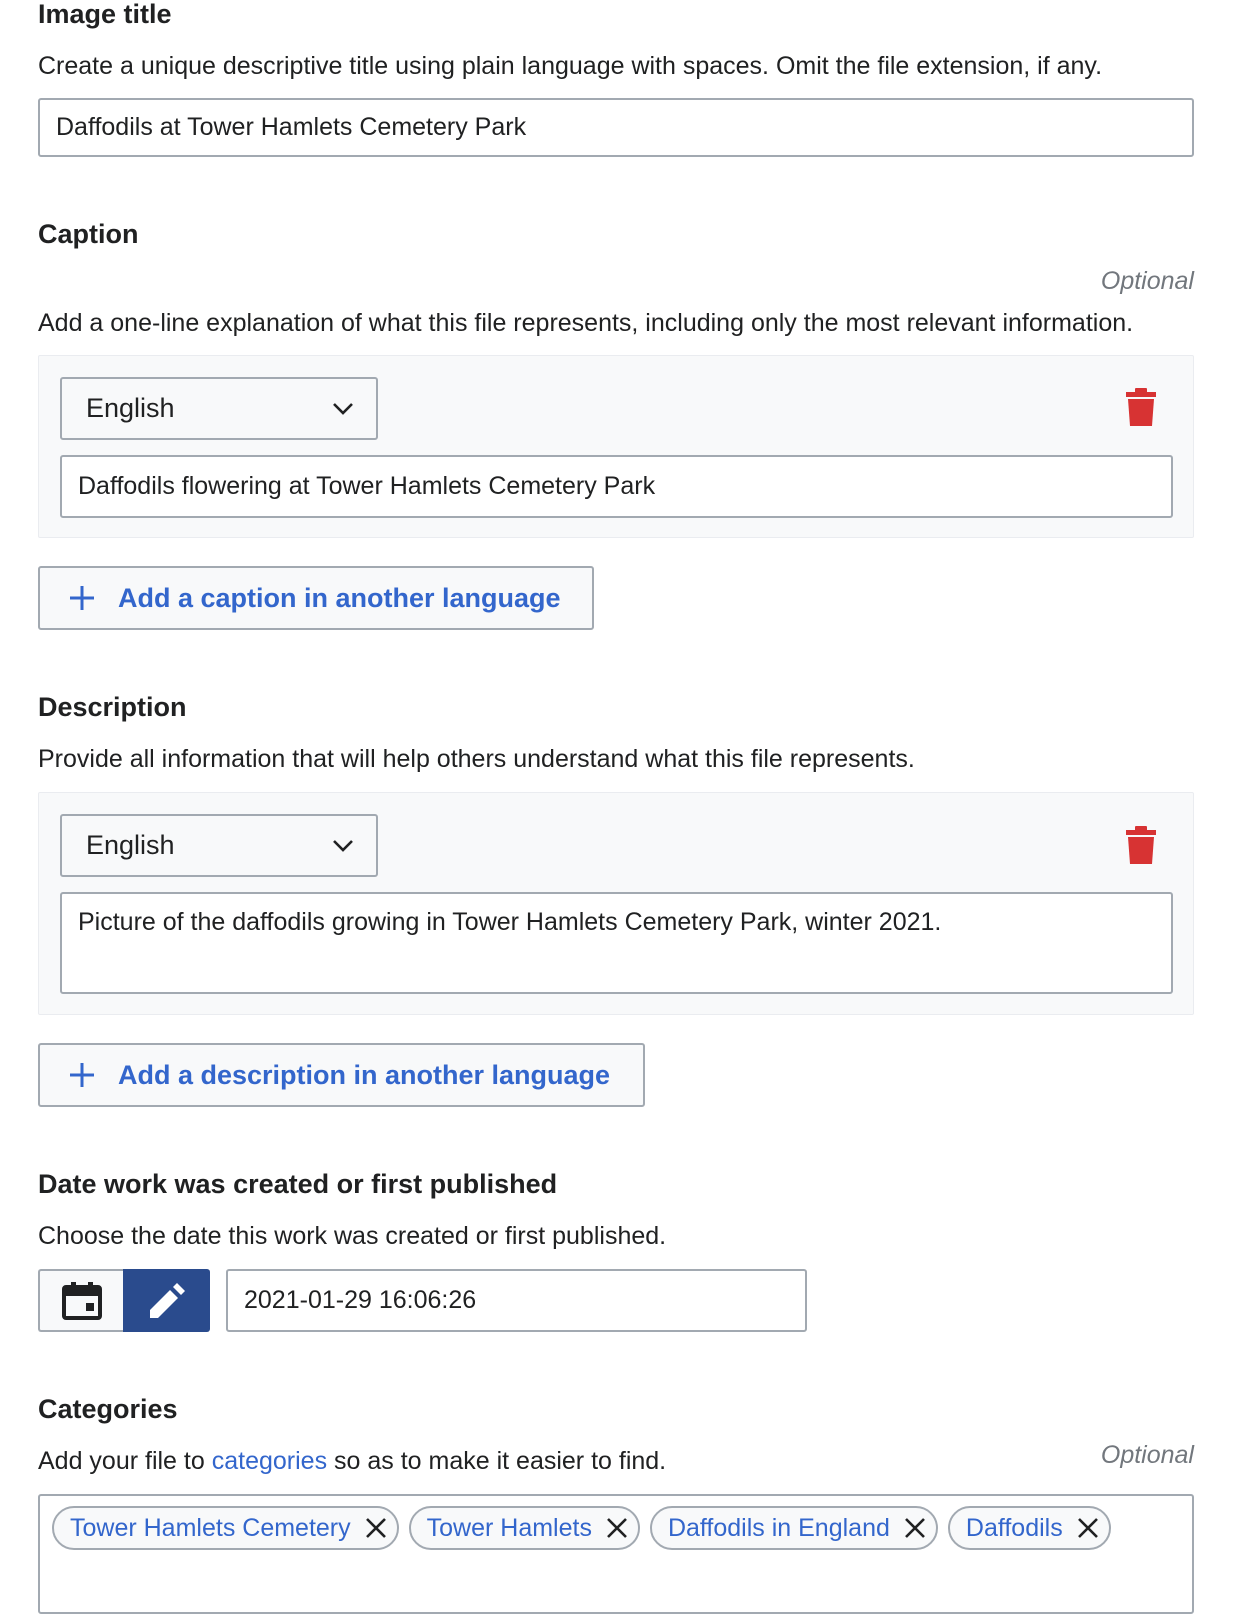  I want to click on description-language-value: English, so click(130, 845).